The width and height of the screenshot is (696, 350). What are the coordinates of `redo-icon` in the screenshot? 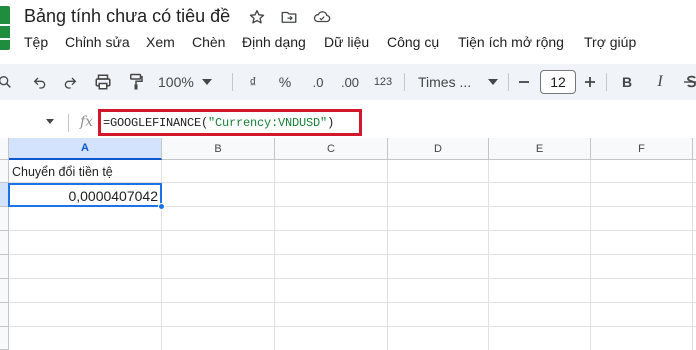 It's located at (70, 82).